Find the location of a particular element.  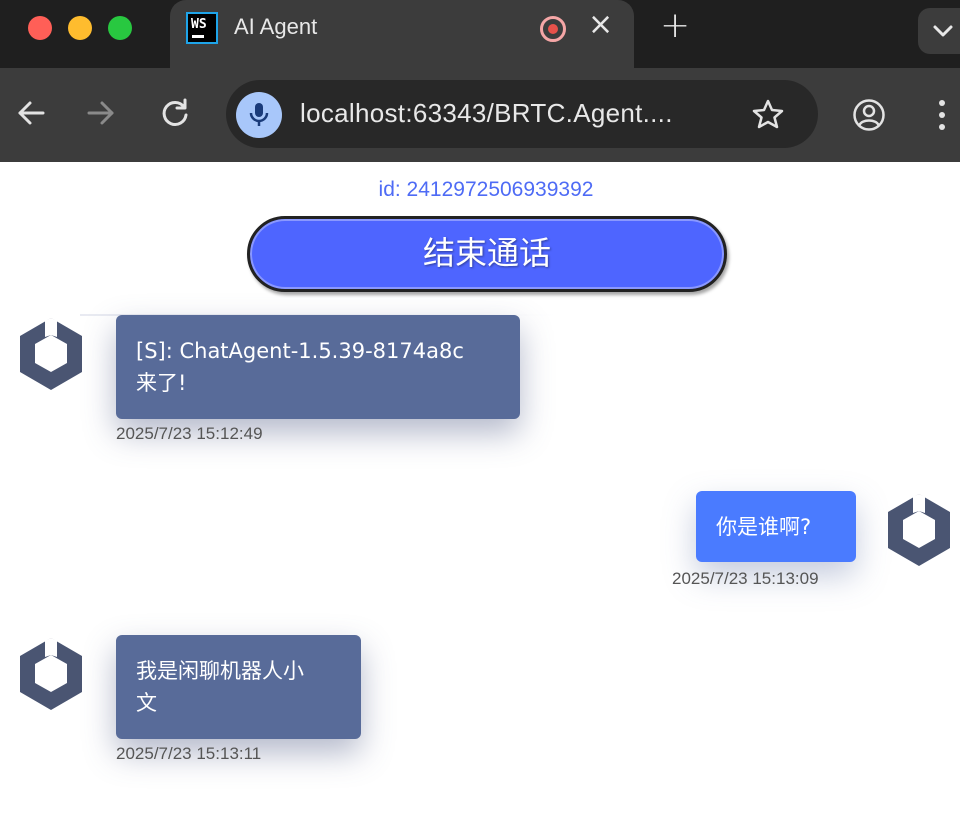

tab-close-icon: × is located at coordinates (600, 25).